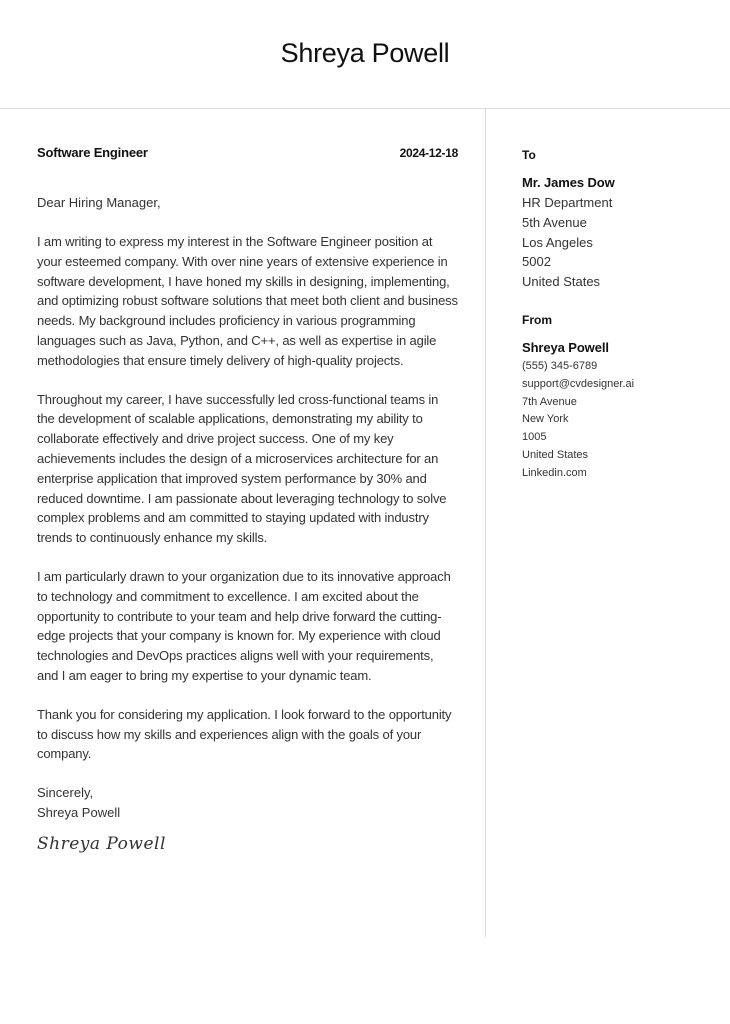 The height and width of the screenshot is (1024, 730). I want to click on letter-date: 2024-12-18, so click(429, 153).